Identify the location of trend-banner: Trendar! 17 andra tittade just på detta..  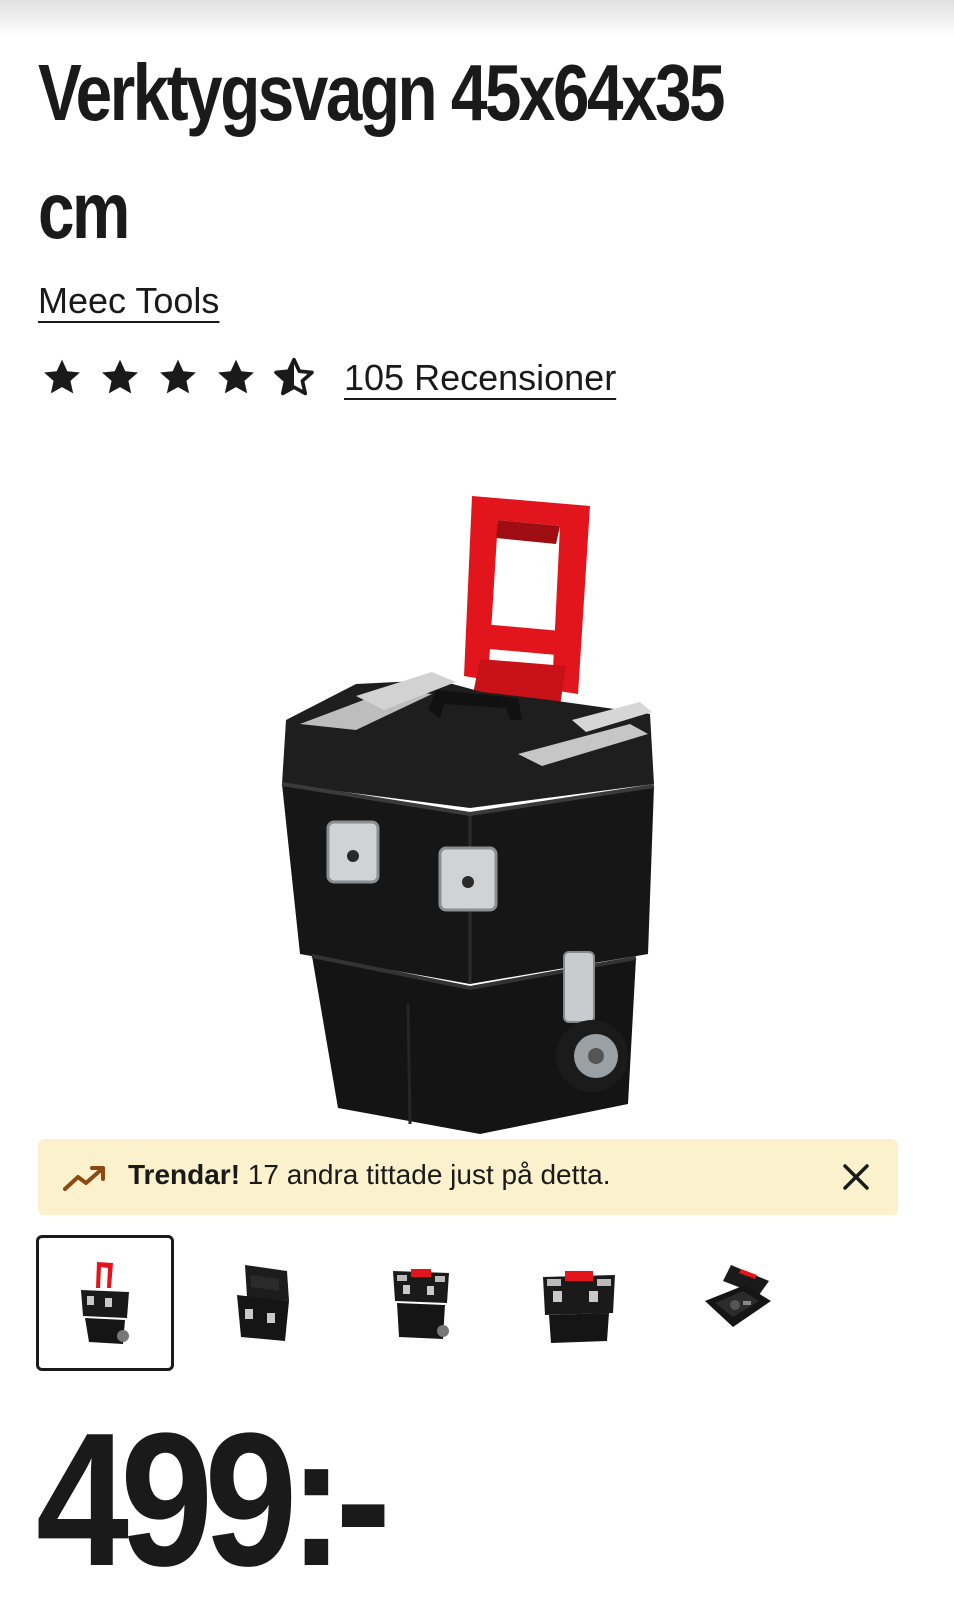
(468, 1177).